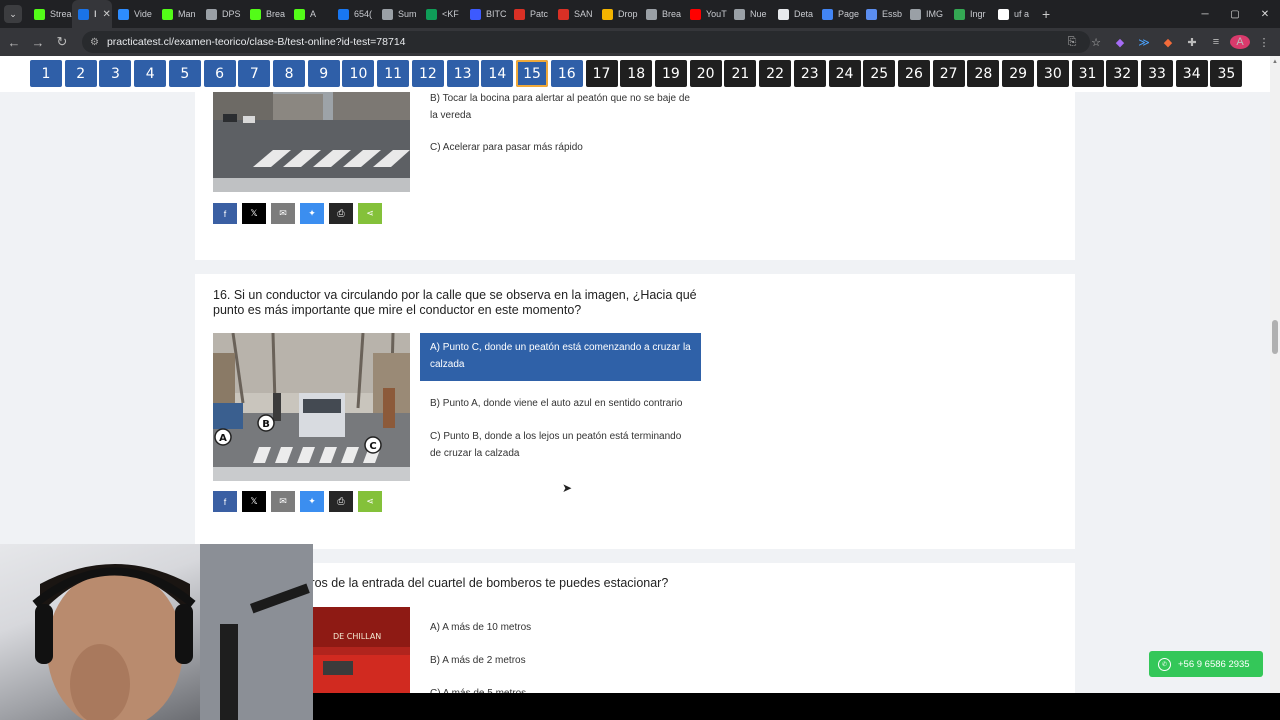 This screenshot has height=720, width=1280. What do you see at coordinates (560, 627) in the screenshot?
I see `answer-option-a: A) A más de 10 metros` at bounding box center [560, 627].